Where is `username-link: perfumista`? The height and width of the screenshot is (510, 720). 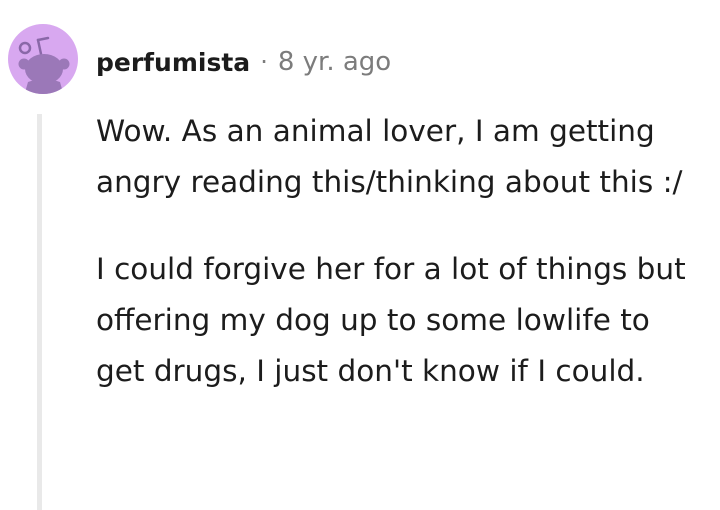
username-link: perfumista is located at coordinates (173, 62).